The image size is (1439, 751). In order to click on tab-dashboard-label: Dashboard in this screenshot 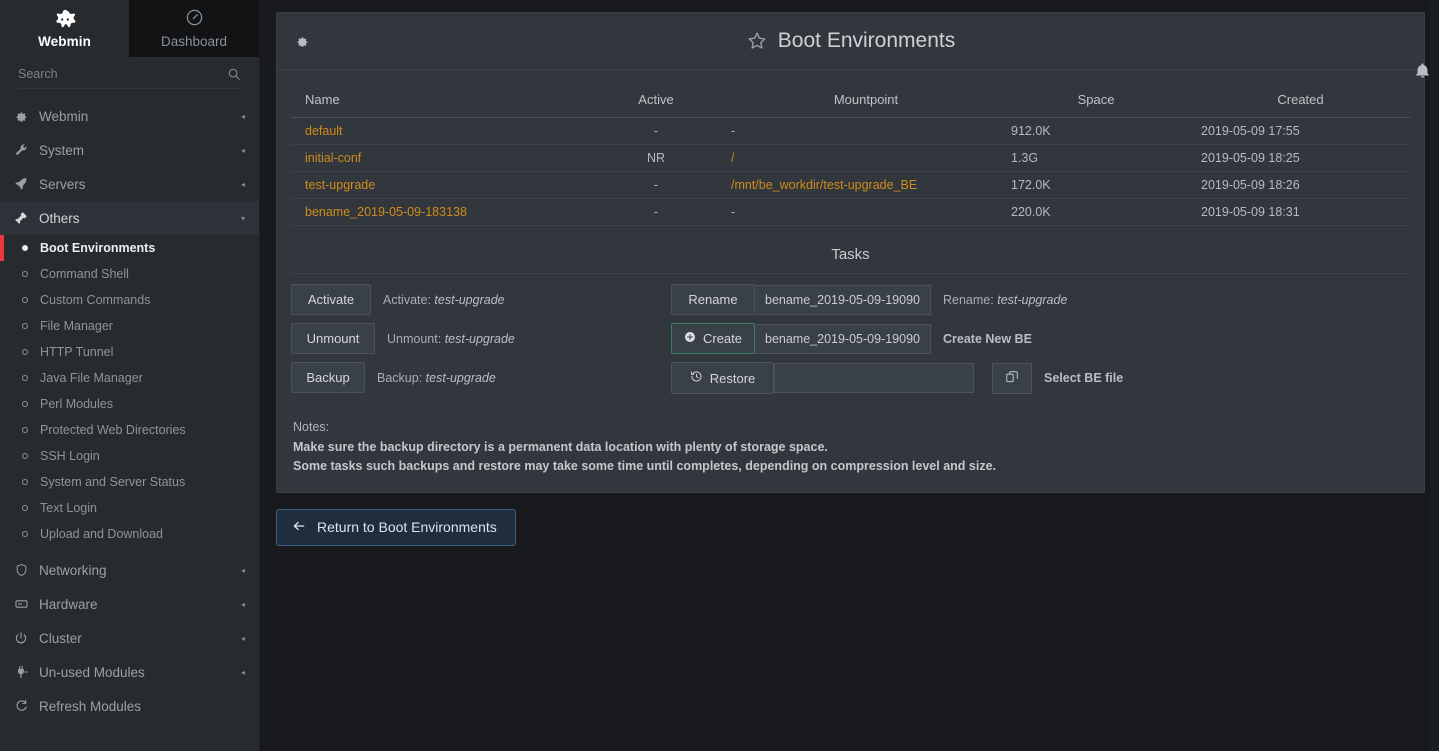, I will do `click(194, 41)`.